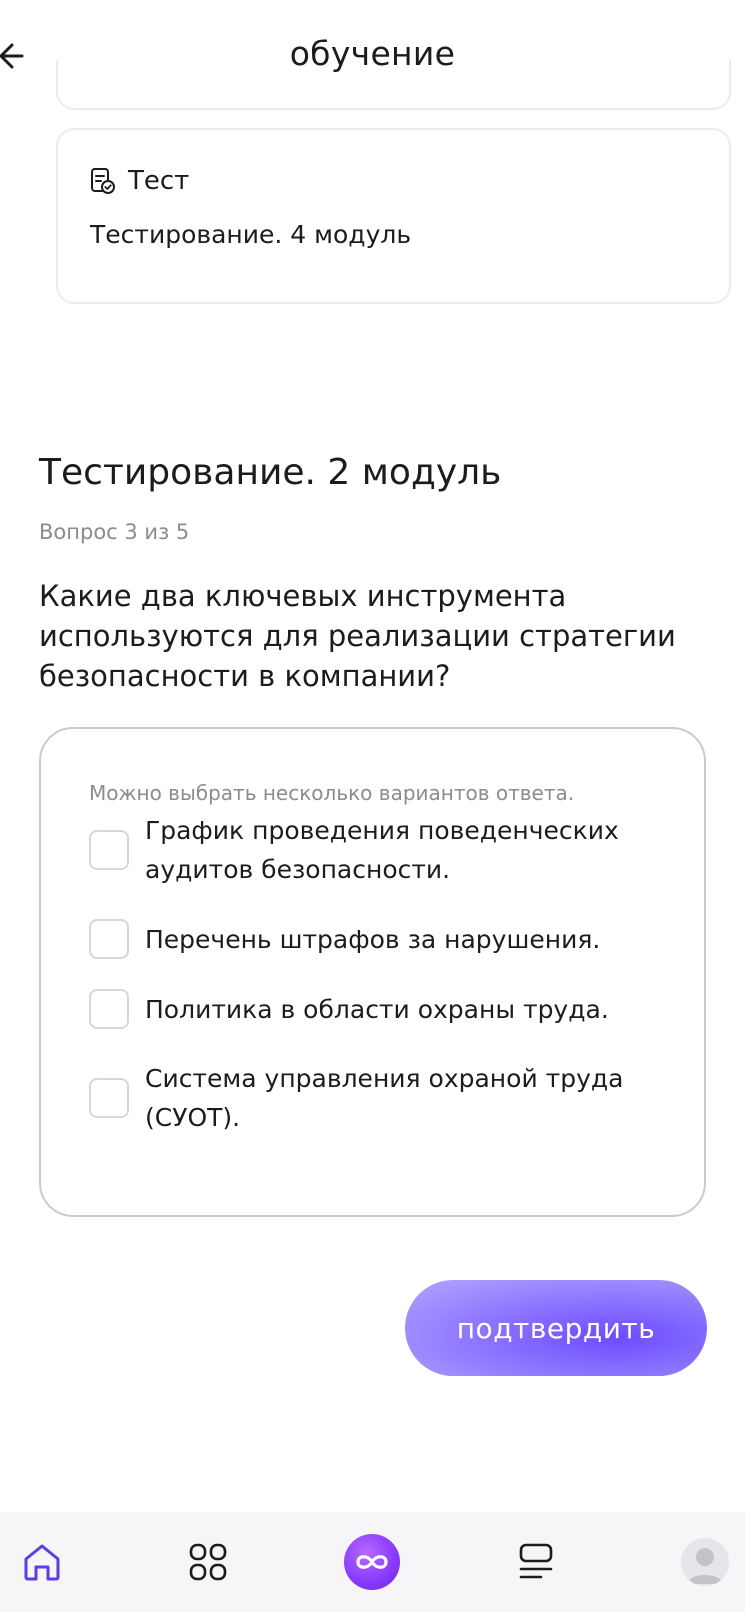 The image size is (745, 1612). What do you see at coordinates (114, 532) in the screenshot?
I see `question-counter: Вопрос 3 из 5` at bounding box center [114, 532].